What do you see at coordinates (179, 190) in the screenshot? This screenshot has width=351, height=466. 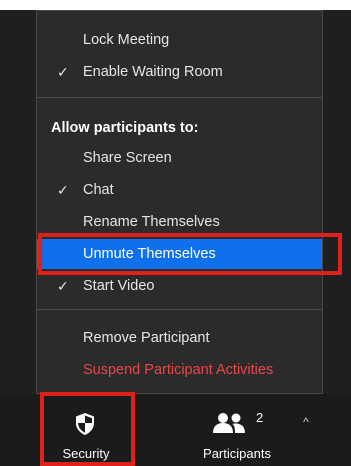 I see `menu-item-chat: ✓ Chat` at bounding box center [179, 190].